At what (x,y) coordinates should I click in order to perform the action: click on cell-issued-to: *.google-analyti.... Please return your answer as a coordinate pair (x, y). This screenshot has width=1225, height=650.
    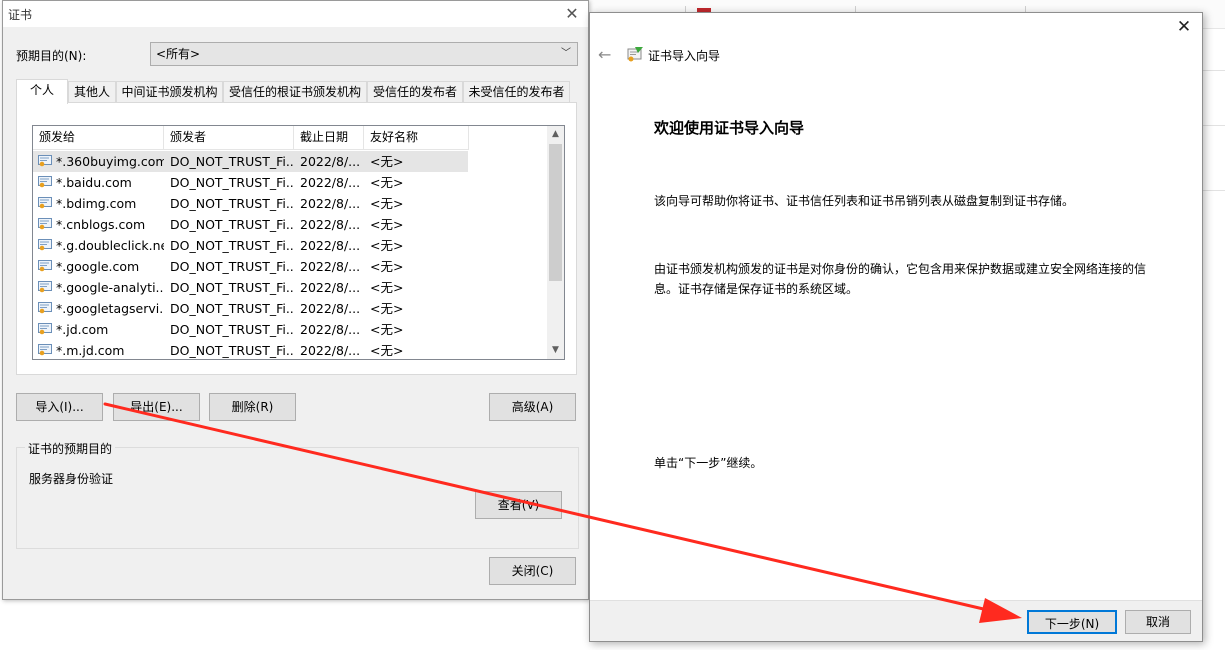
    Looking at the image, I should click on (110, 287).